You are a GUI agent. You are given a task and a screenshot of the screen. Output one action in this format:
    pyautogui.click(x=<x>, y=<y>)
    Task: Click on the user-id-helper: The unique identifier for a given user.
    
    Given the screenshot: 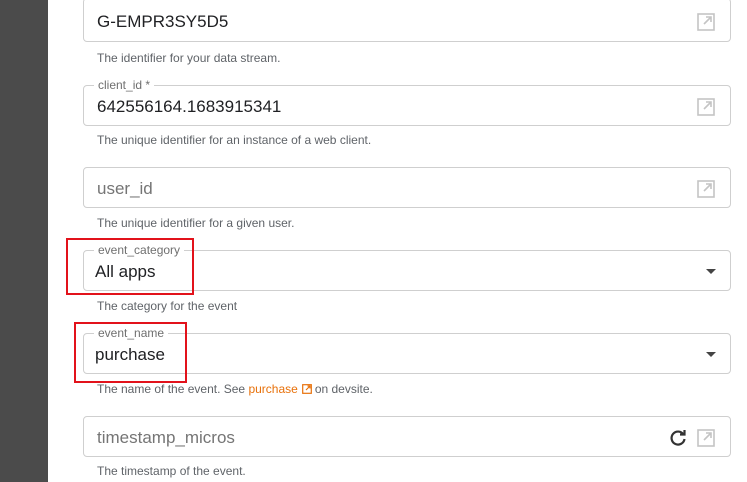 What is the action you would take?
    pyautogui.click(x=196, y=223)
    